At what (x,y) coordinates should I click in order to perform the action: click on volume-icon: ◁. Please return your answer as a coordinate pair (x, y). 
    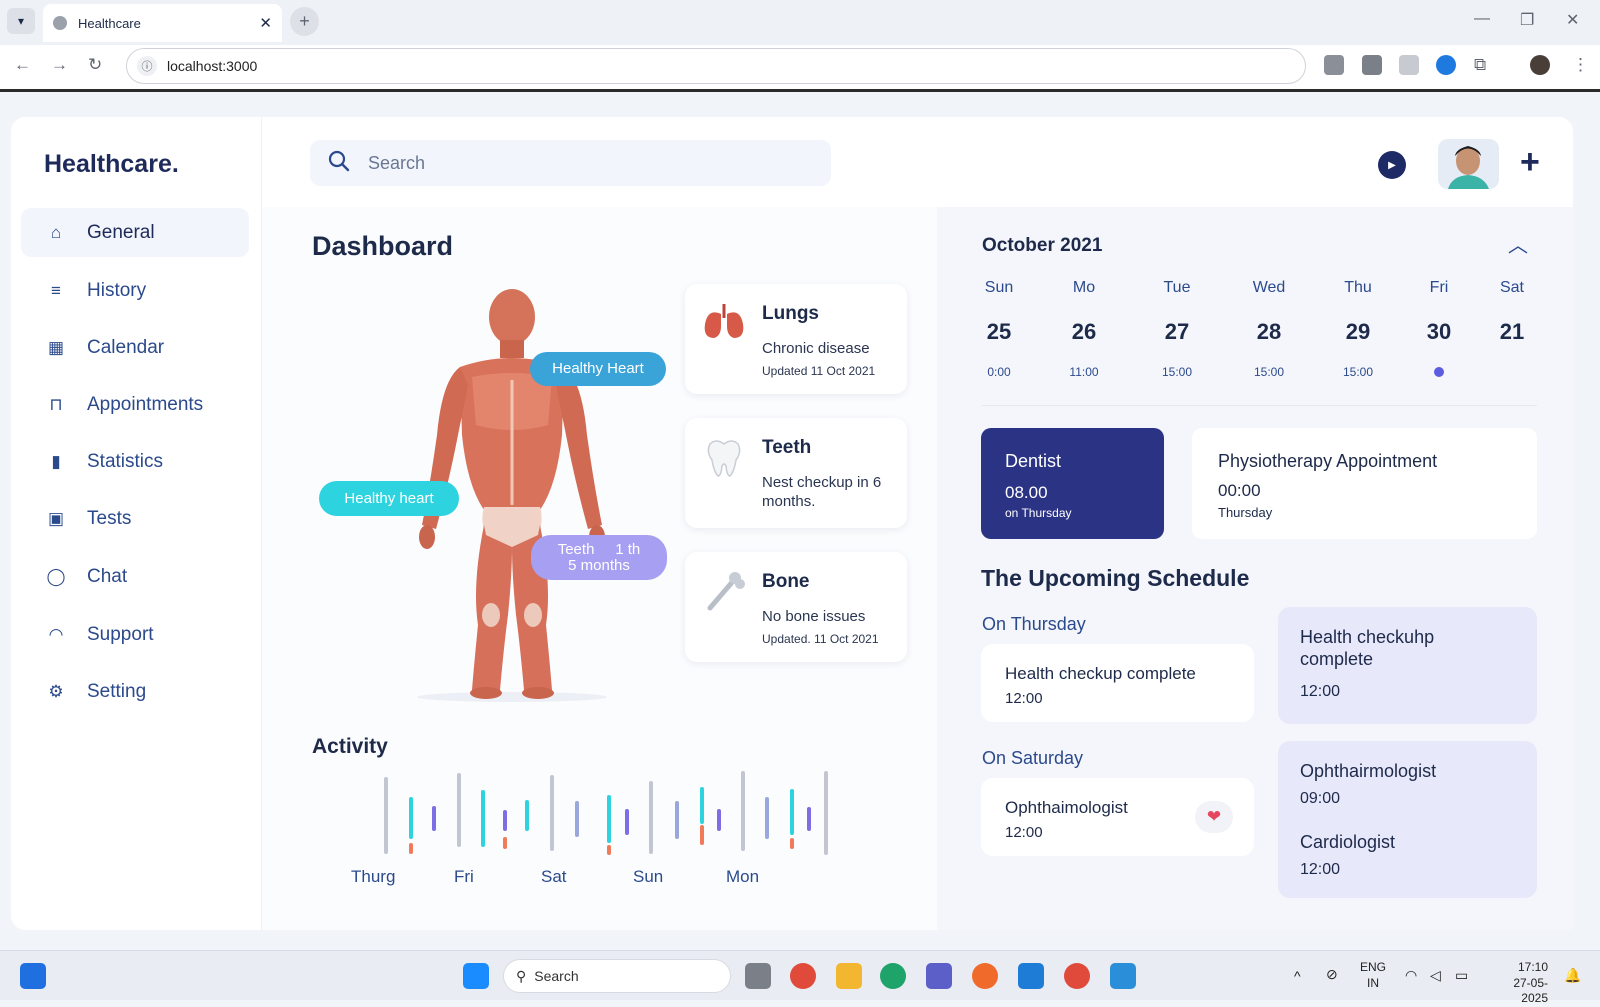
    Looking at the image, I should click on (1435, 975).